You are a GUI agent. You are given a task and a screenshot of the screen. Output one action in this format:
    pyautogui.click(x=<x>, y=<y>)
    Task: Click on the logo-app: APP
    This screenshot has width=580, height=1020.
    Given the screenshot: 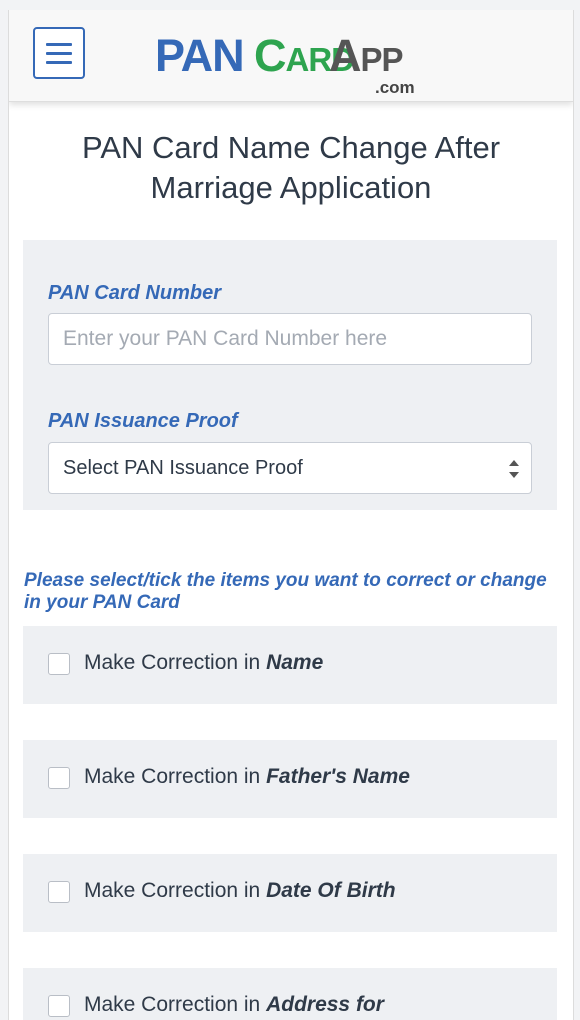 What is the action you would take?
    pyautogui.click(x=366, y=55)
    